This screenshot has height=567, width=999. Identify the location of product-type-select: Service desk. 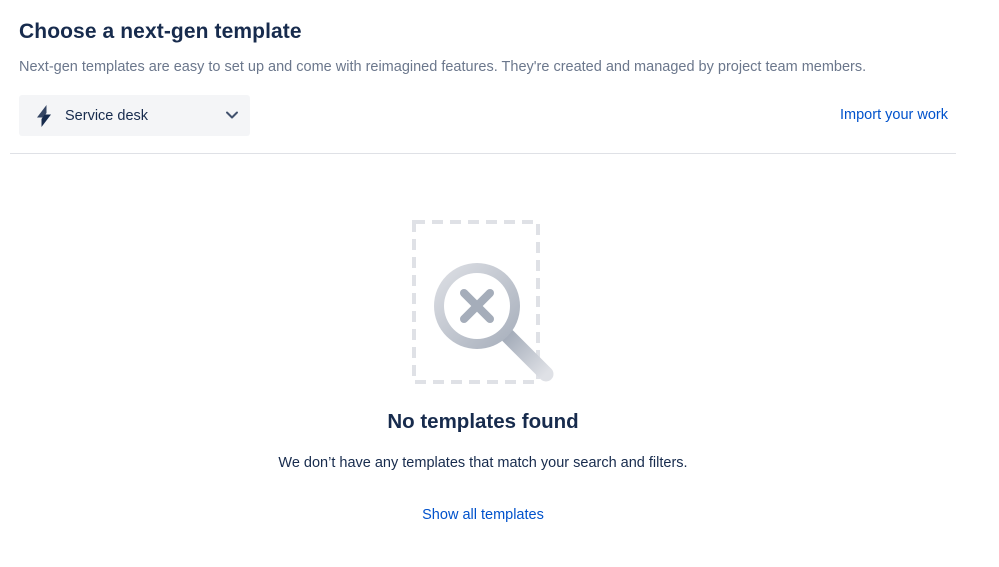
(134, 115).